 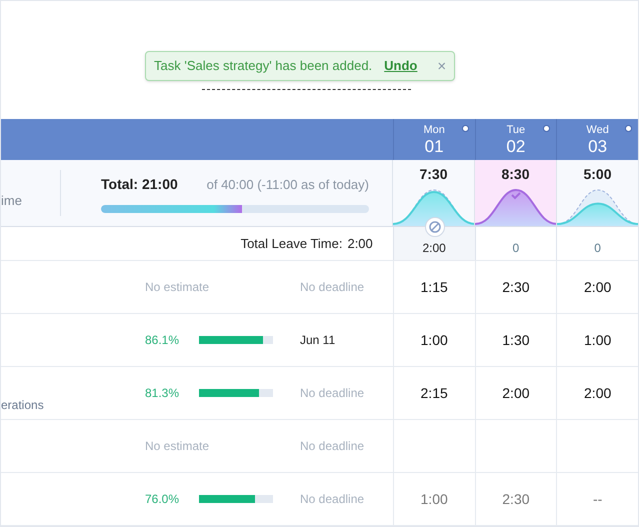 What do you see at coordinates (318, 340) in the screenshot?
I see `deadline: Jun 11` at bounding box center [318, 340].